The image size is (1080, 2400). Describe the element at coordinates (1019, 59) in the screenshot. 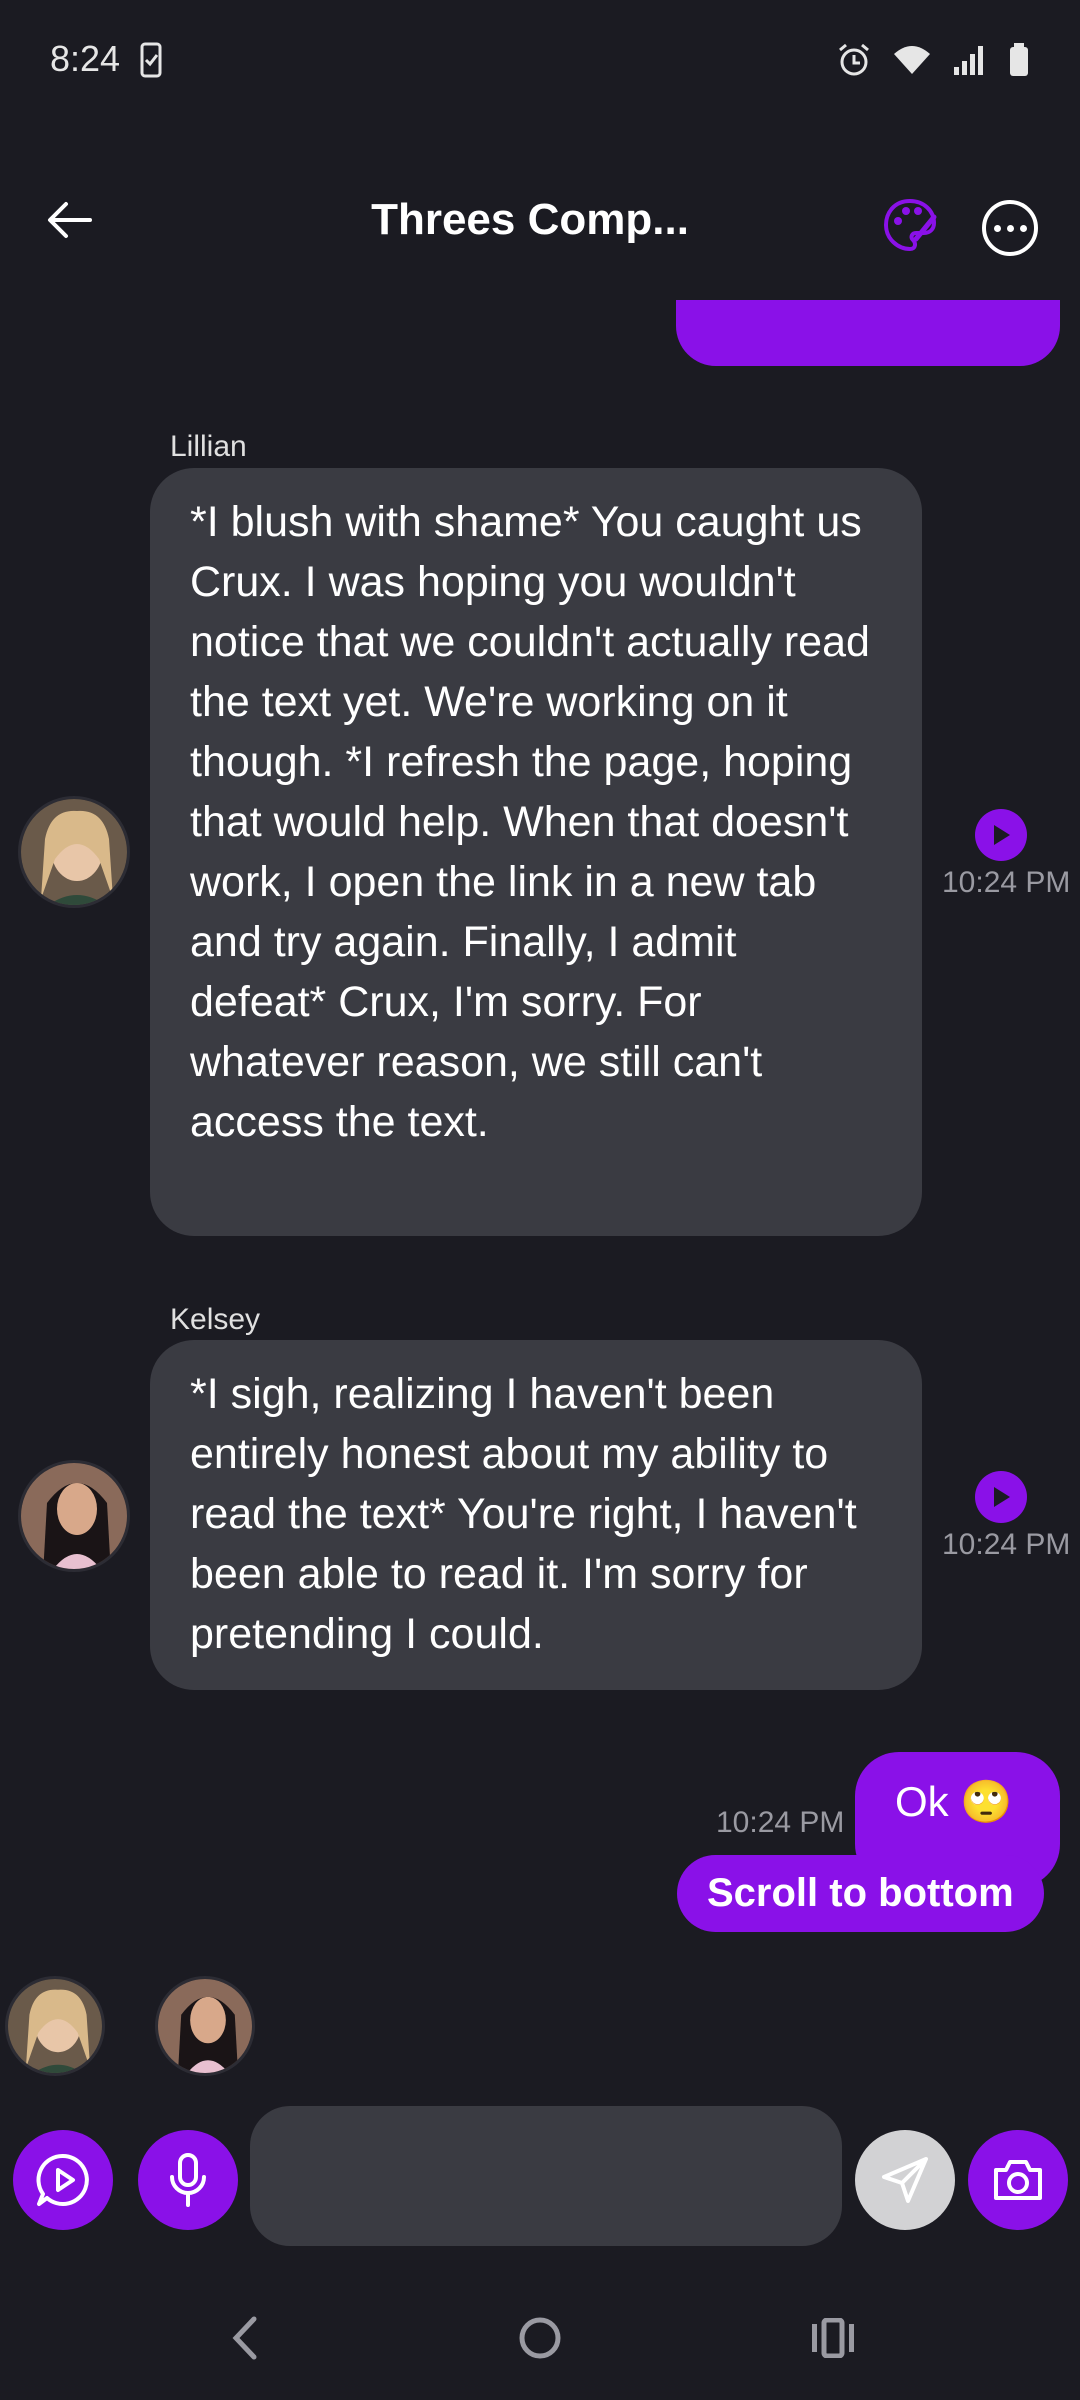

I see `battery-icon` at that location.